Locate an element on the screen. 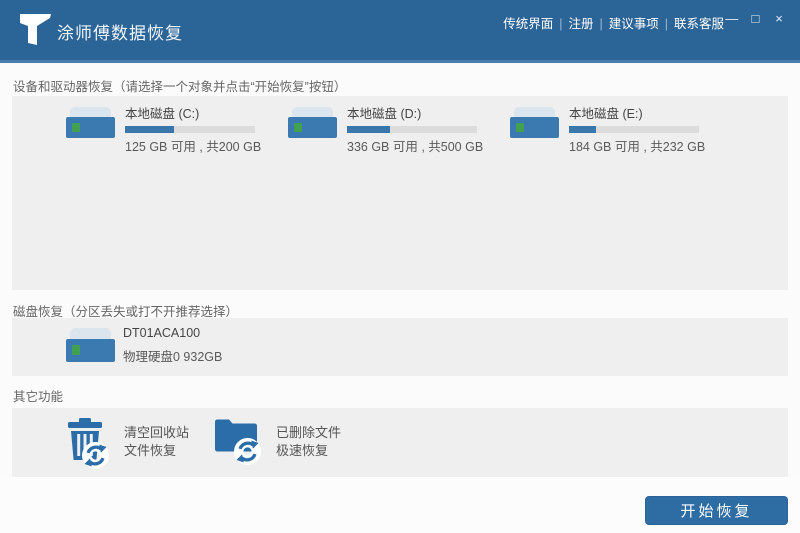 The height and width of the screenshot is (533, 800). header-nav: 传统界面 | 注册 | 建议事项 | 联系客服 is located at coordinates (613, 22).